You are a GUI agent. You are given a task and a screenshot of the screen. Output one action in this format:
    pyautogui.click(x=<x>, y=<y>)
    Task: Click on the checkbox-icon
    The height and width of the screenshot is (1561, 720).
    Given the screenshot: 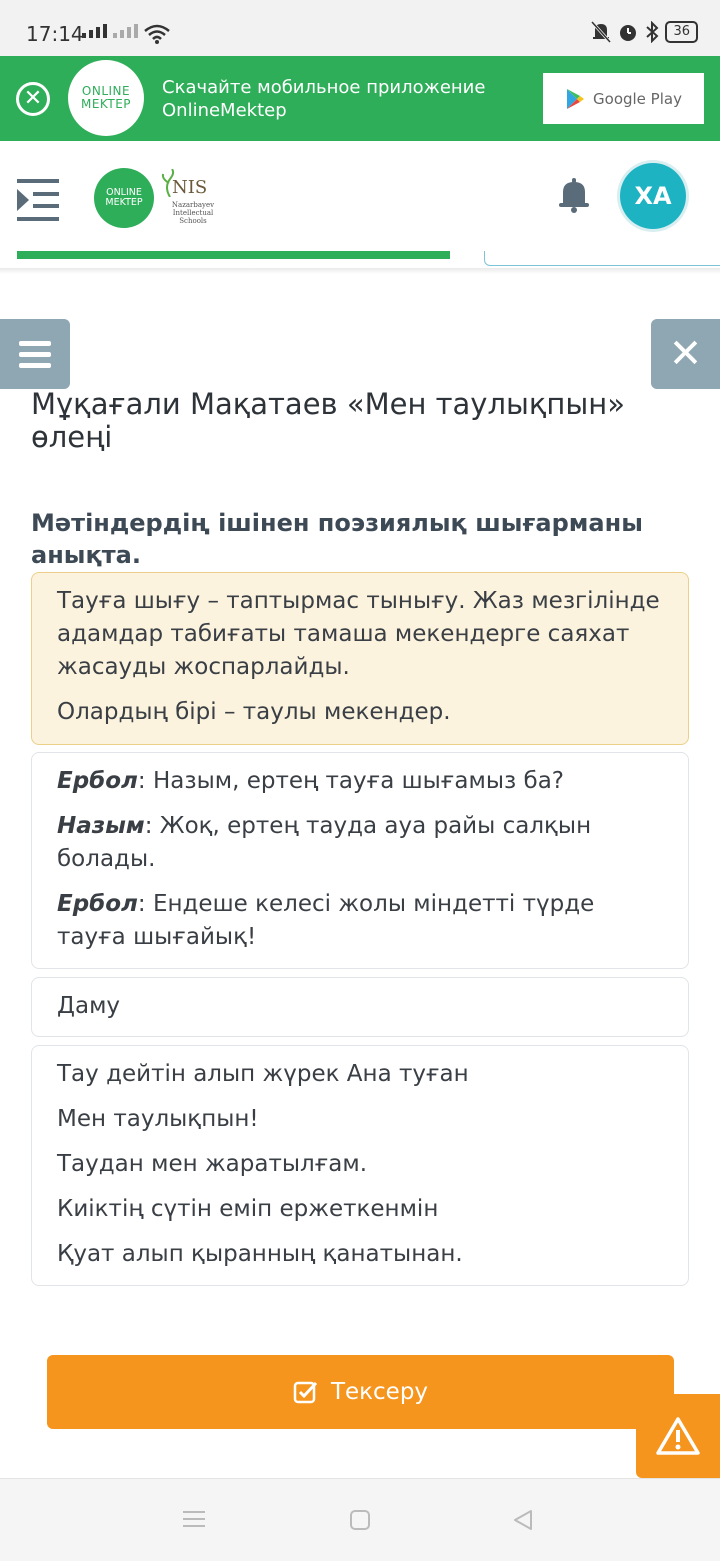 What is the action you would take?
    pyautogui.click(x=305, y=1392)
    